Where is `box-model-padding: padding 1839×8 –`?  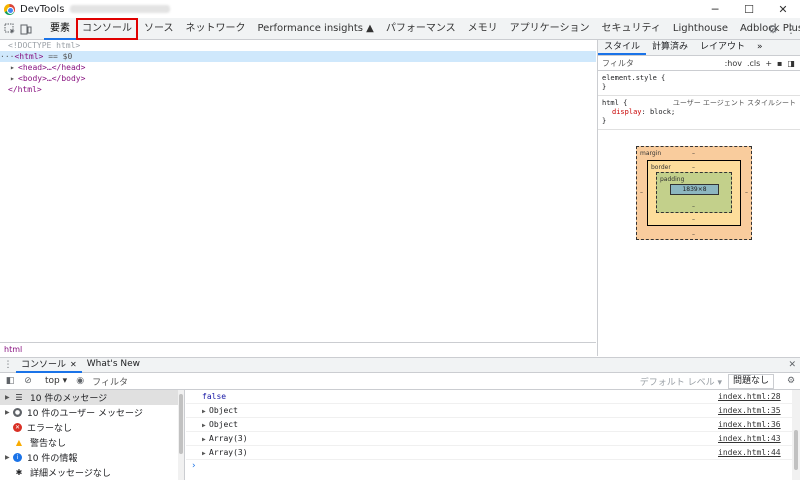 box-model-padding: padding 1839×8 – is located at coordinates (694, 192).